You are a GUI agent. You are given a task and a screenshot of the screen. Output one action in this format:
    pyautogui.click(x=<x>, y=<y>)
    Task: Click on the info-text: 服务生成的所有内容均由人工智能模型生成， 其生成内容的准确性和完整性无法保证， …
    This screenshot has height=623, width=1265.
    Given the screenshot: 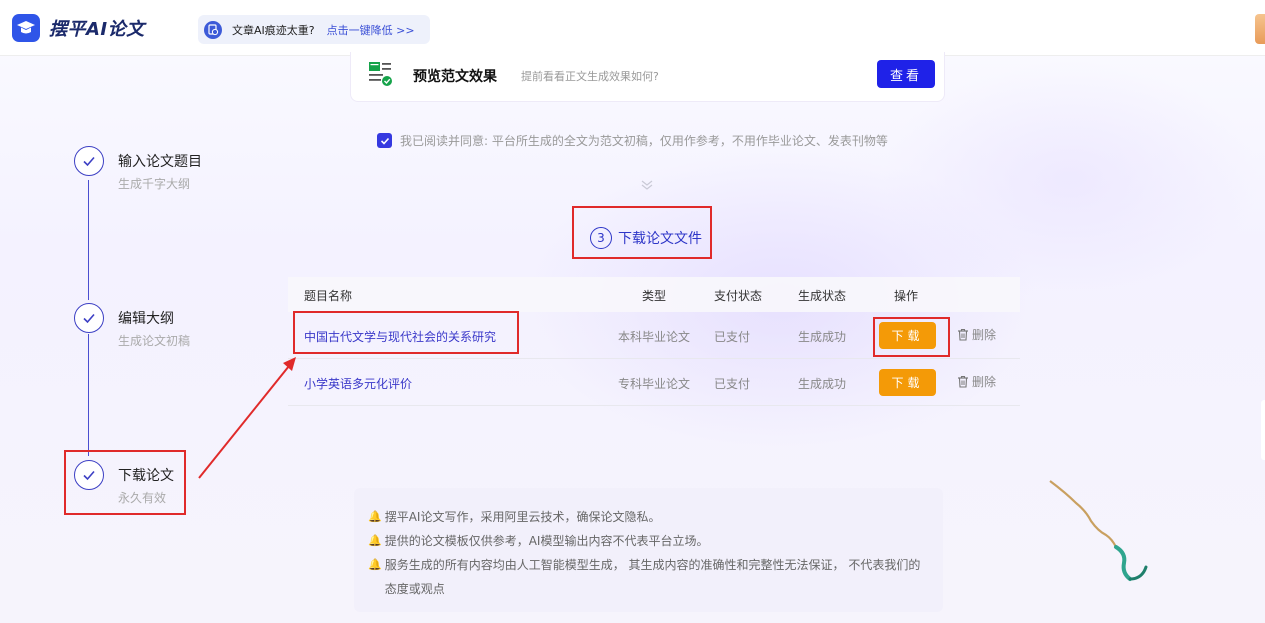 What is the action you would take?
    pyautogui.click(x=652, y=577)
    